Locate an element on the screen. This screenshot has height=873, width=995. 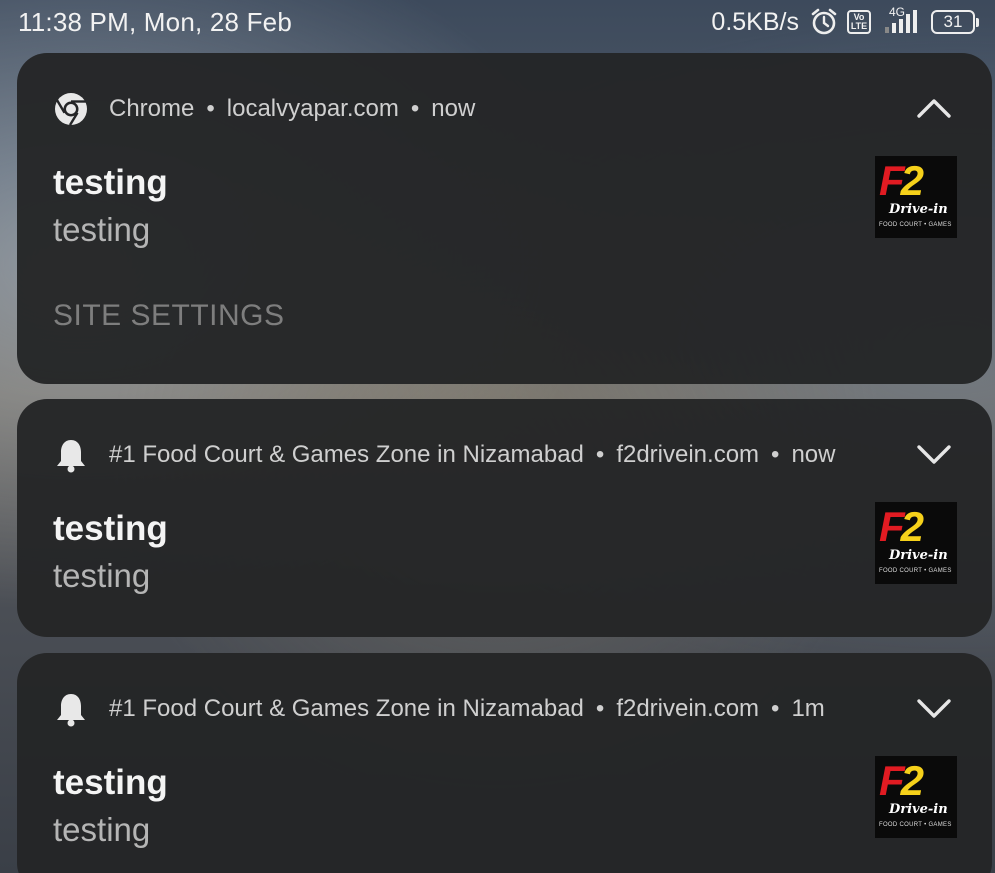
battery-icon: 31 is located at coordinates (955, 22).